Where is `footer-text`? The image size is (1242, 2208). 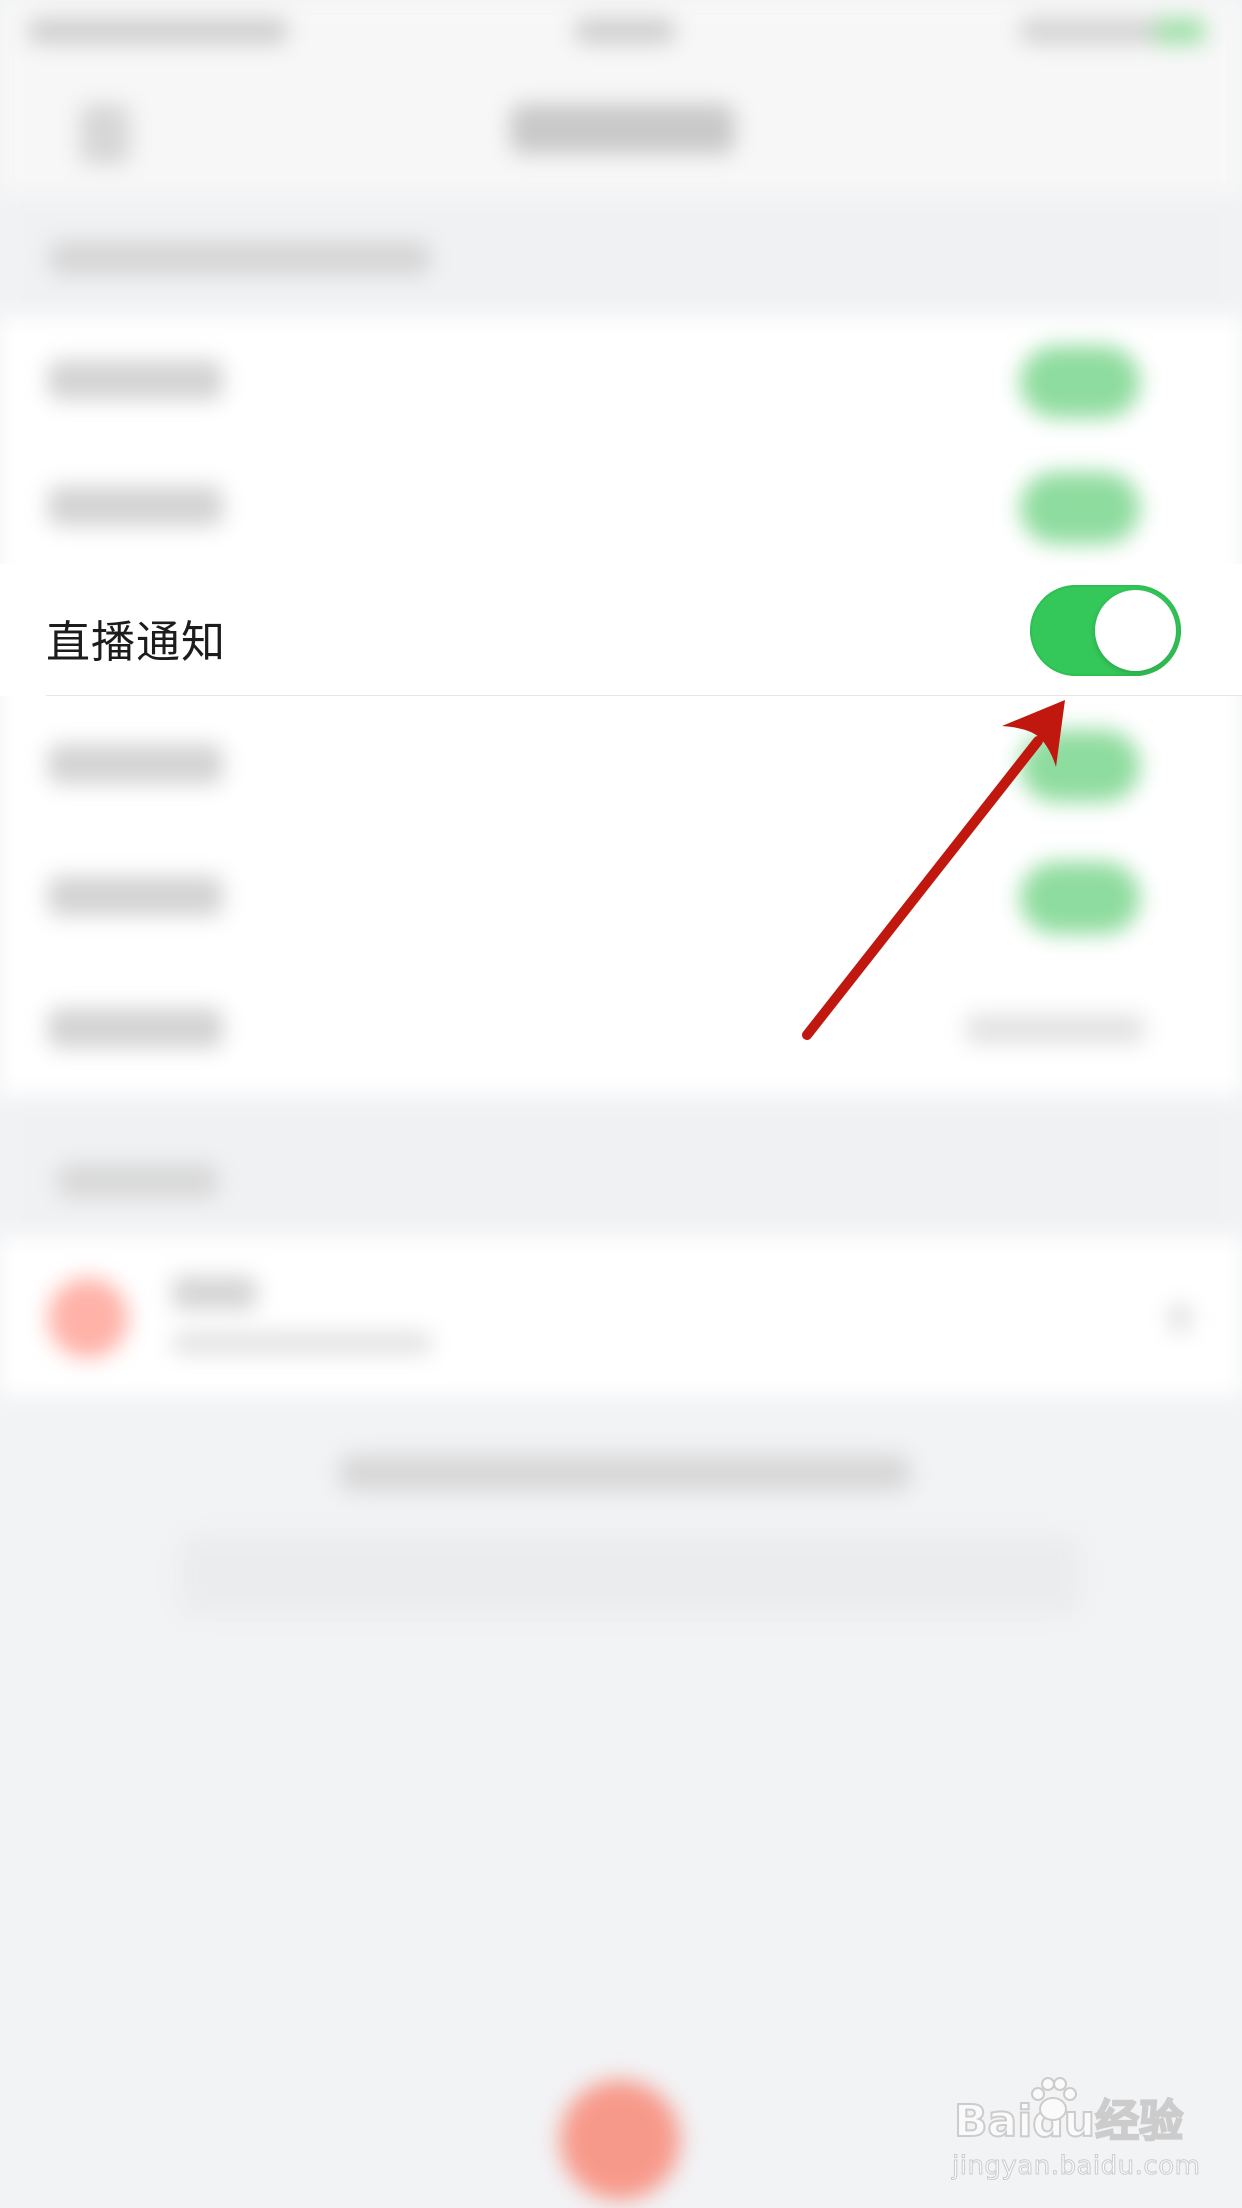 footer-text is located at coordinates (630, 1575).